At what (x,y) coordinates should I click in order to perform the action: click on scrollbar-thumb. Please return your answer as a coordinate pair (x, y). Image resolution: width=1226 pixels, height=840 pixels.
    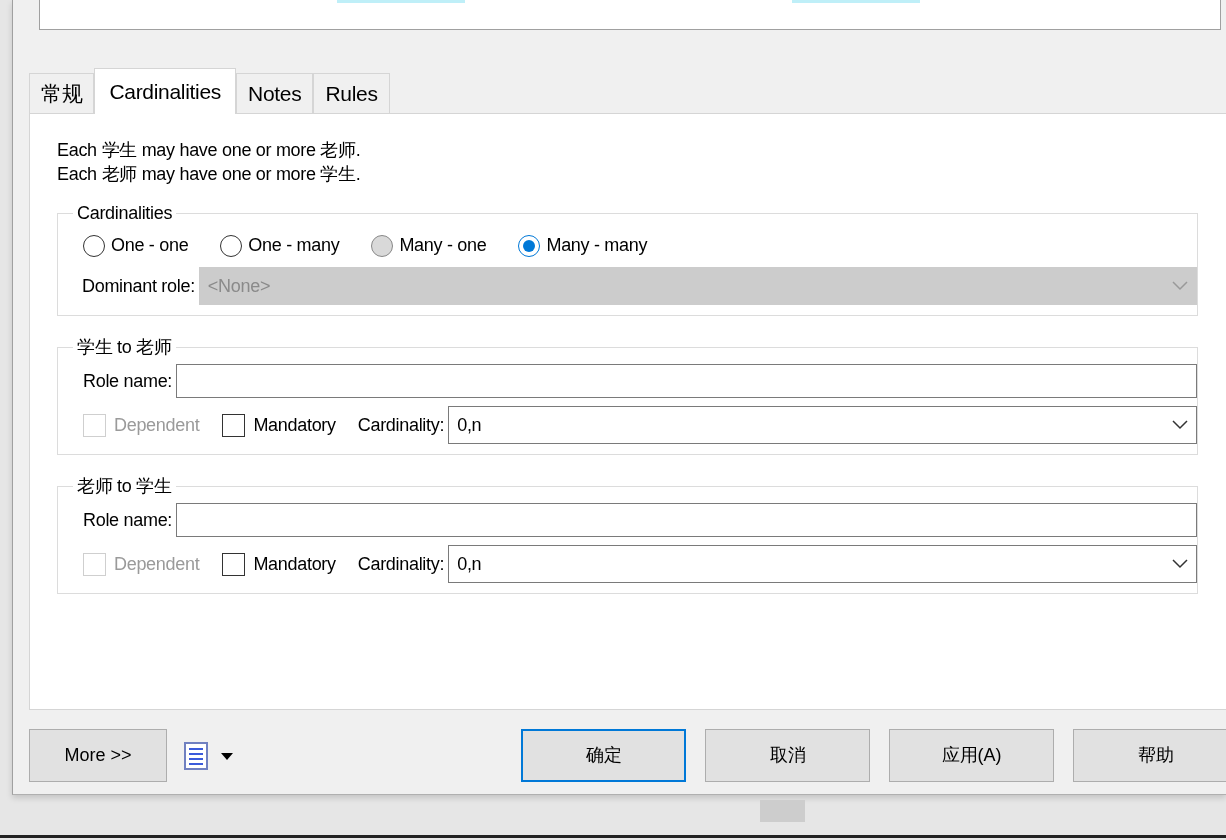
    Looking at the image, I should click on (782, 811).